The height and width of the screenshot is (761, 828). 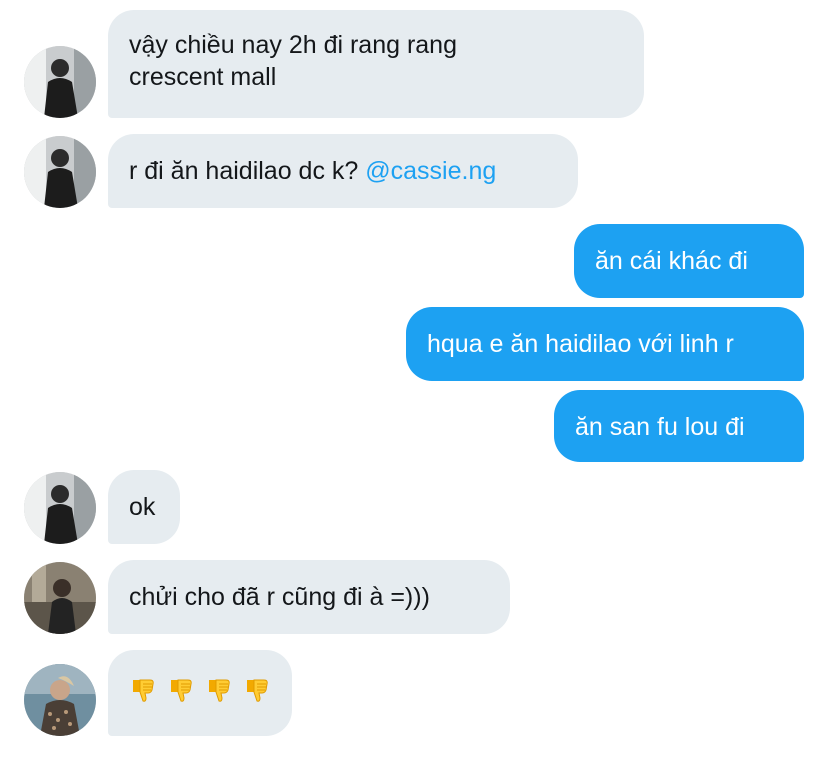 I want to click on message-bubble-2: r đi ăn haidilao dc k? @cassie.ng, so click(x=343, y=171).